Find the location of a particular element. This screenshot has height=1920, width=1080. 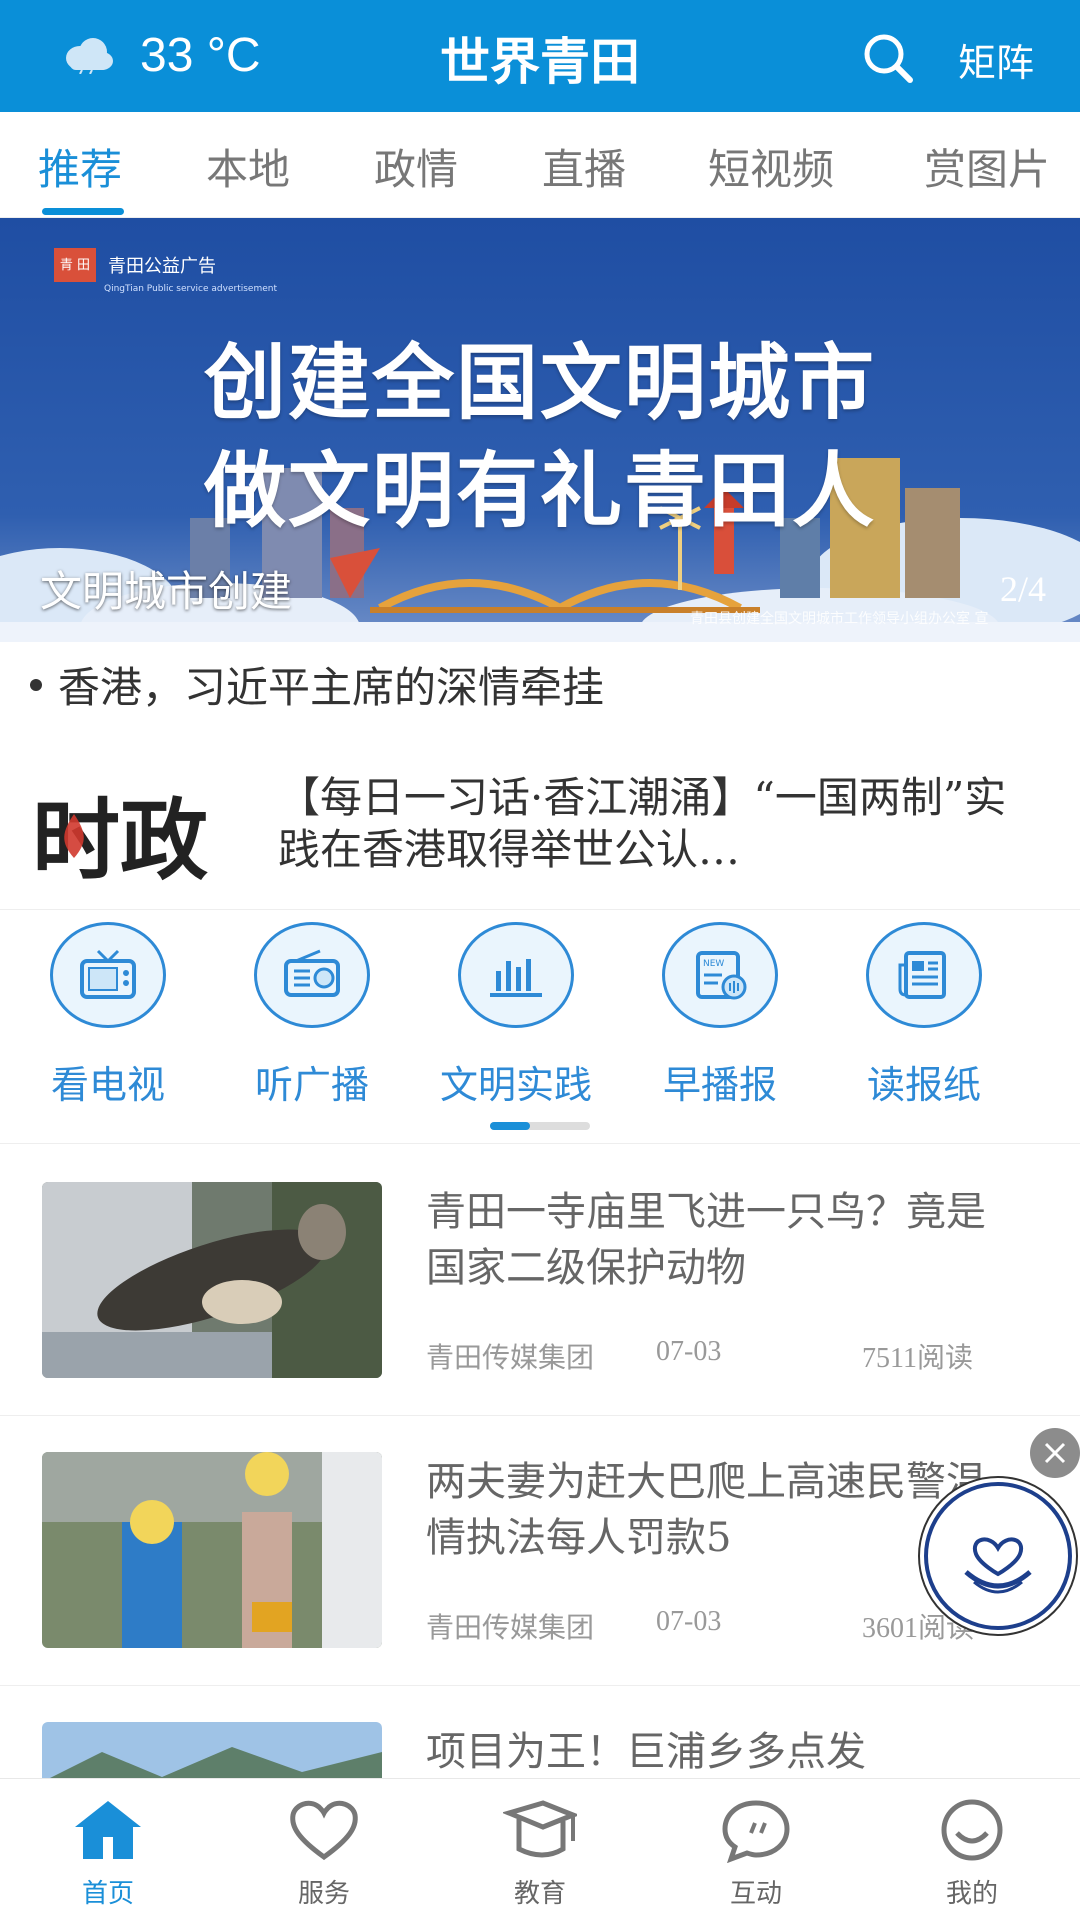

quick-link-morning-news: NEW 早播报 is located at coordinates (720, 1015).